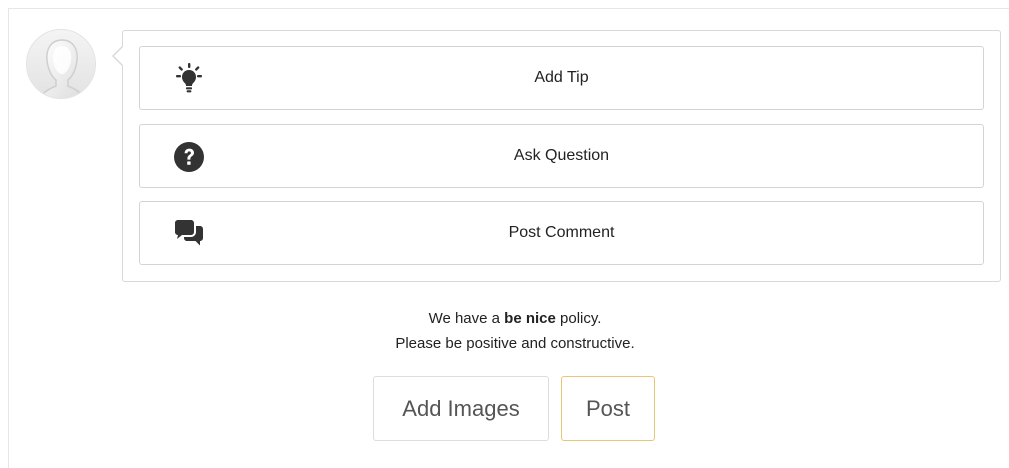  I want to click on policy-line-1-suffix: policy., so click(578, 318).